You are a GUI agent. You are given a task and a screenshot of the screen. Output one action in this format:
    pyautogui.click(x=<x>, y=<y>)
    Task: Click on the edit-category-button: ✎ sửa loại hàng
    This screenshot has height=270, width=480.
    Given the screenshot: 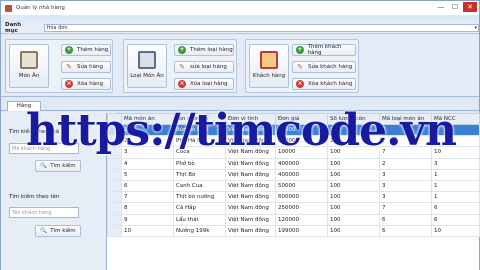 What is the action you would take?
    pyautogui.click(x=204, y=67)
    